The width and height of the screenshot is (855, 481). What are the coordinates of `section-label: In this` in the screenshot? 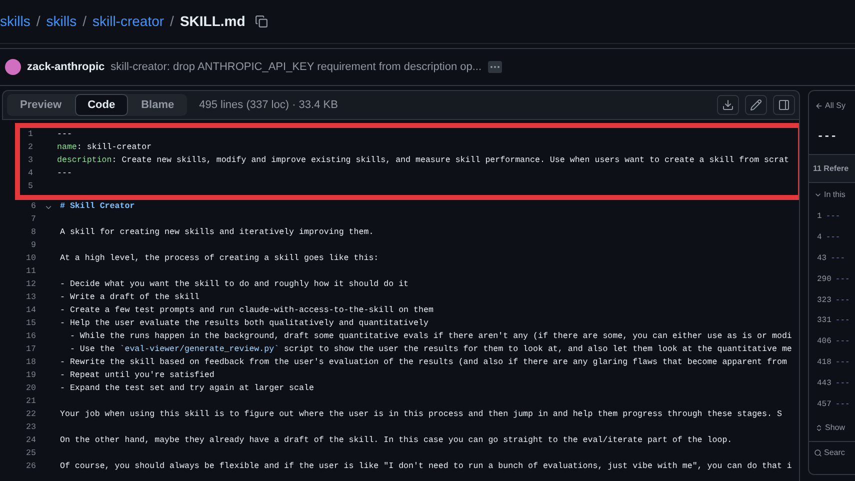 It's located at (835, 195).